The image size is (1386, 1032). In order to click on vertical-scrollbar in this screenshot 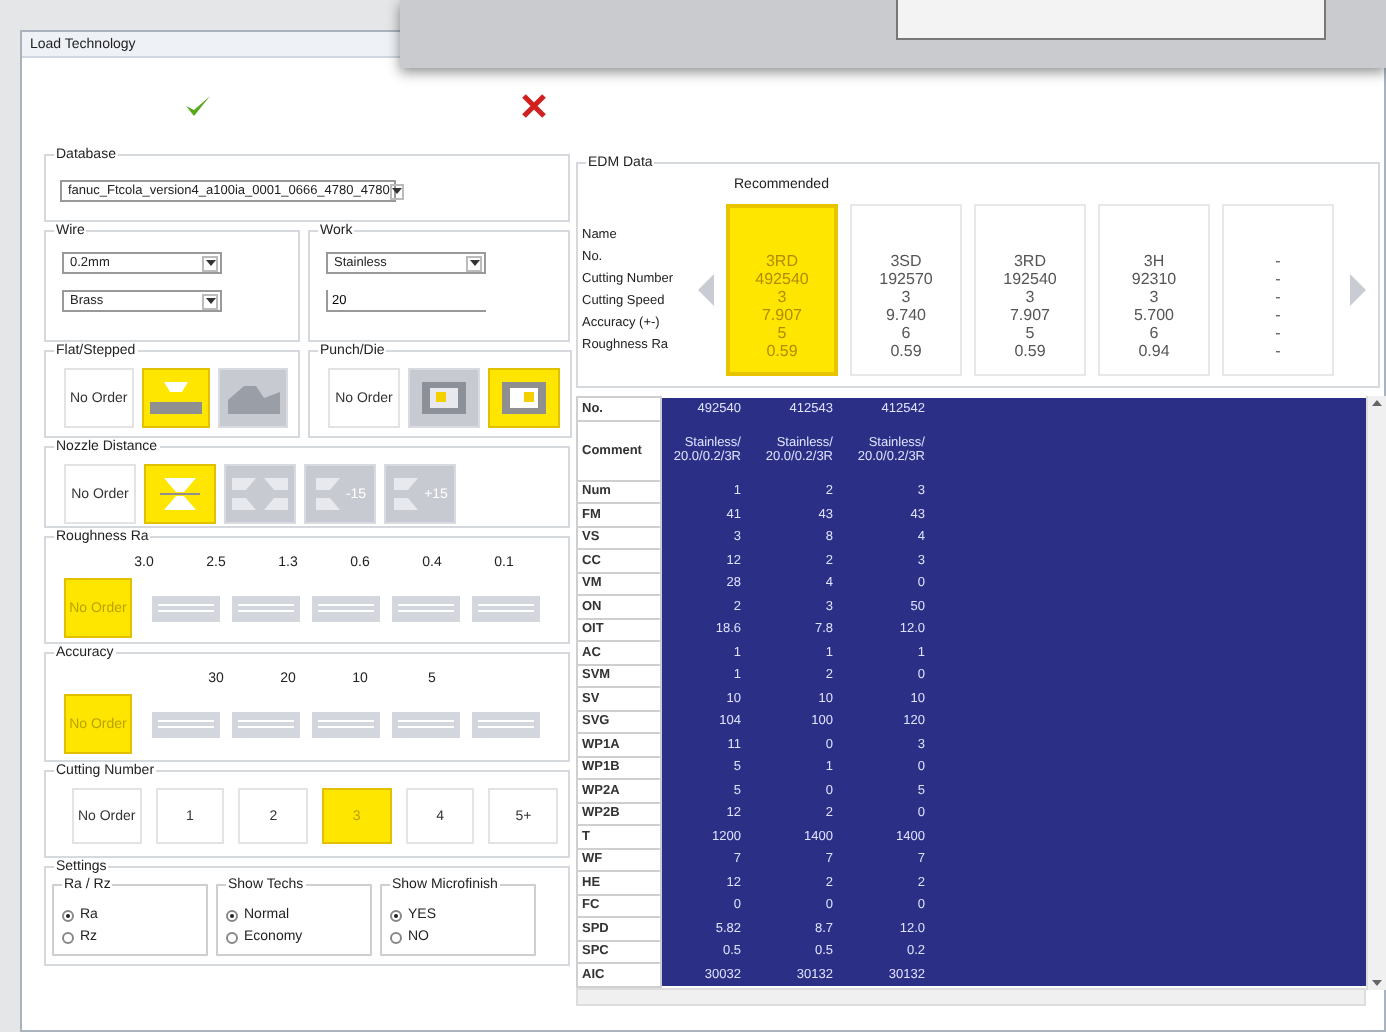, I will do `click(1376, 693)`.